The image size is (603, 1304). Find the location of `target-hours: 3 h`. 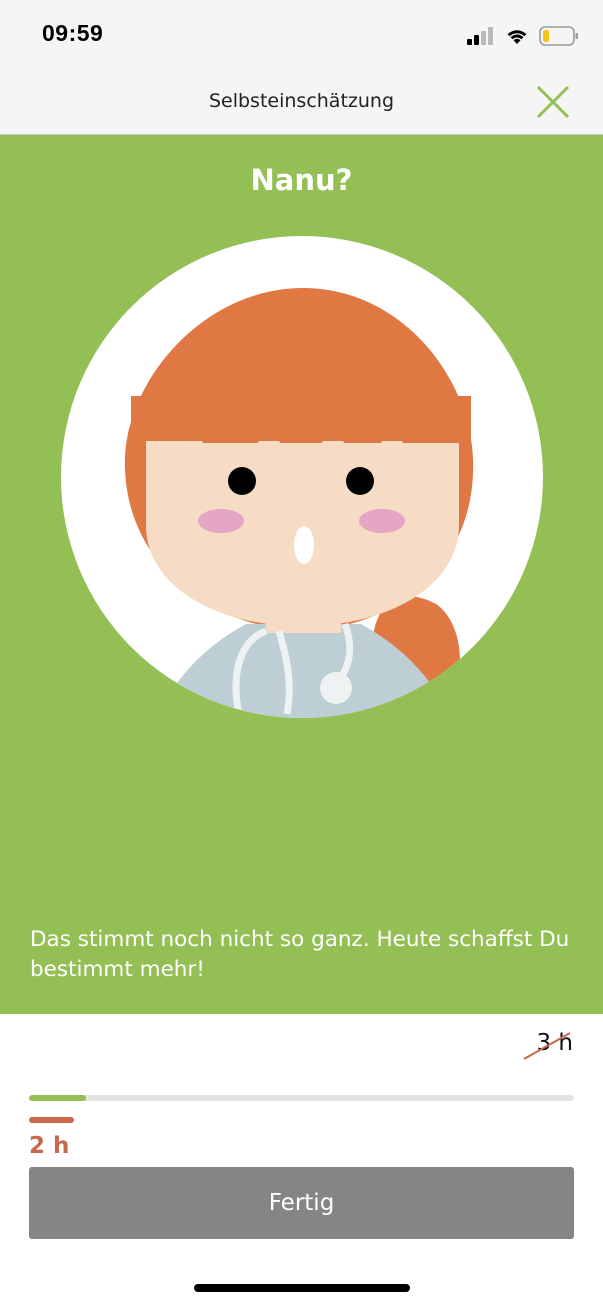

target-hours: 3 h is located at coordinates (548, 1045).